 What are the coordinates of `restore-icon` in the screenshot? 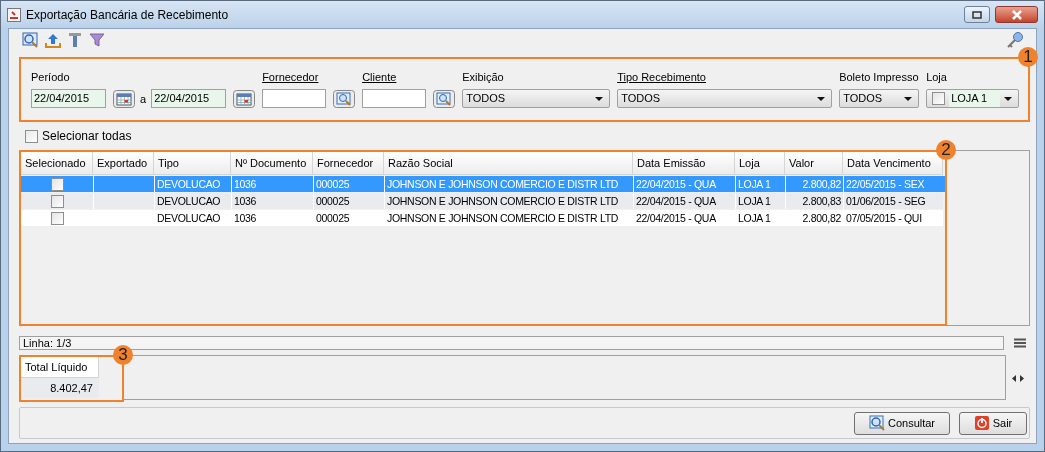 It's located at (977, 14).